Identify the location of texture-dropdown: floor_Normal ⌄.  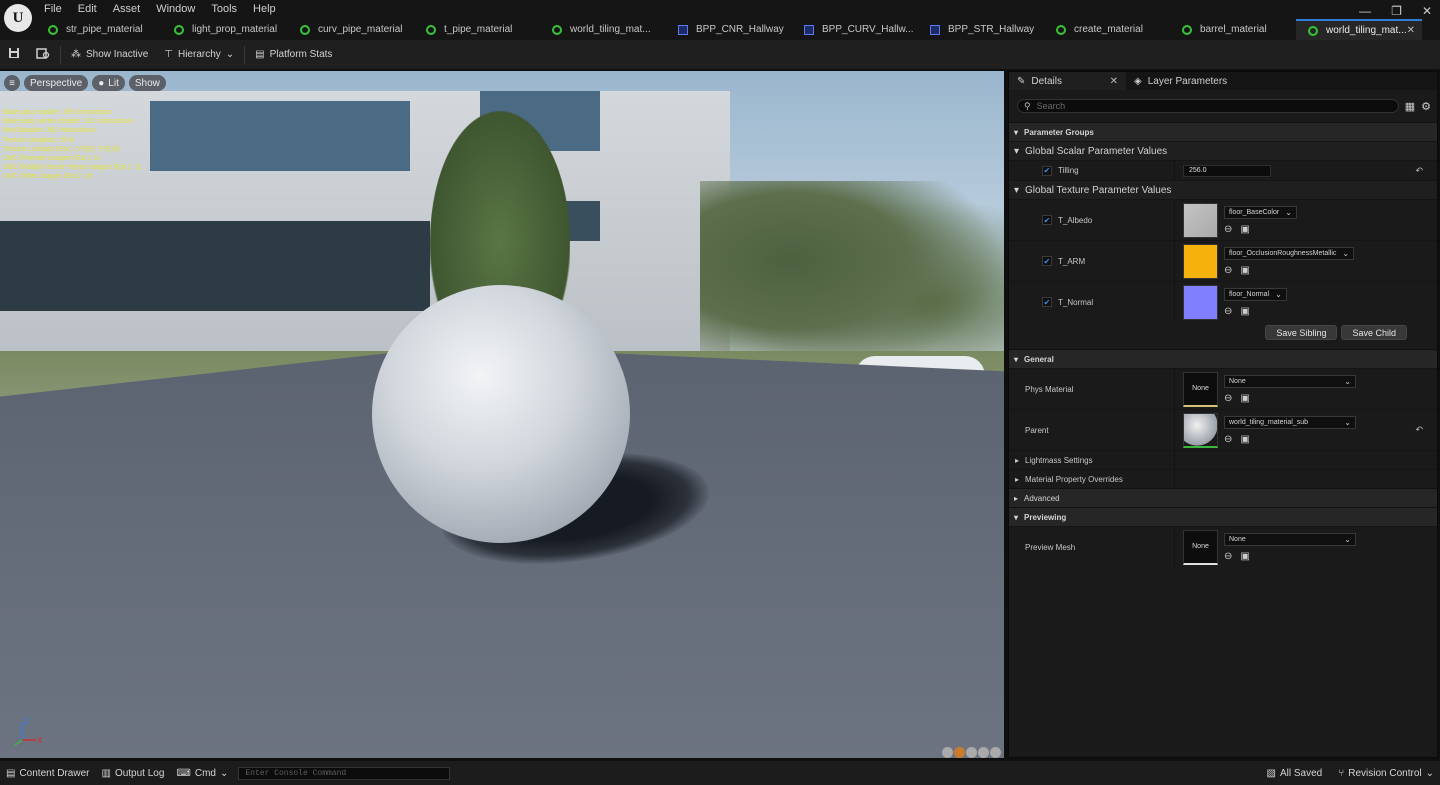
(1255, 294).